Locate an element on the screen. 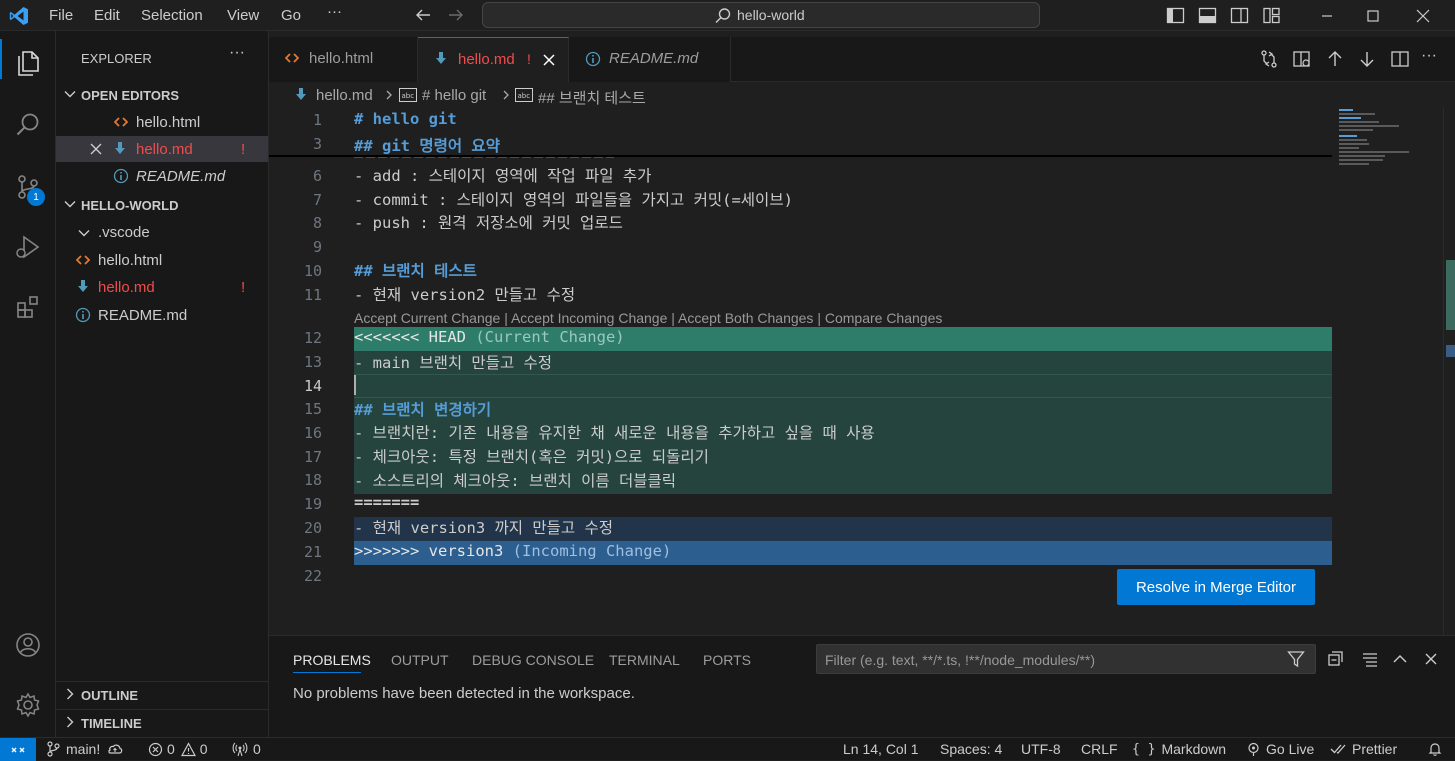 The height and width of the screenshot is (761, 1455). menu-selection: Selection is located at coordinates (172, 15).